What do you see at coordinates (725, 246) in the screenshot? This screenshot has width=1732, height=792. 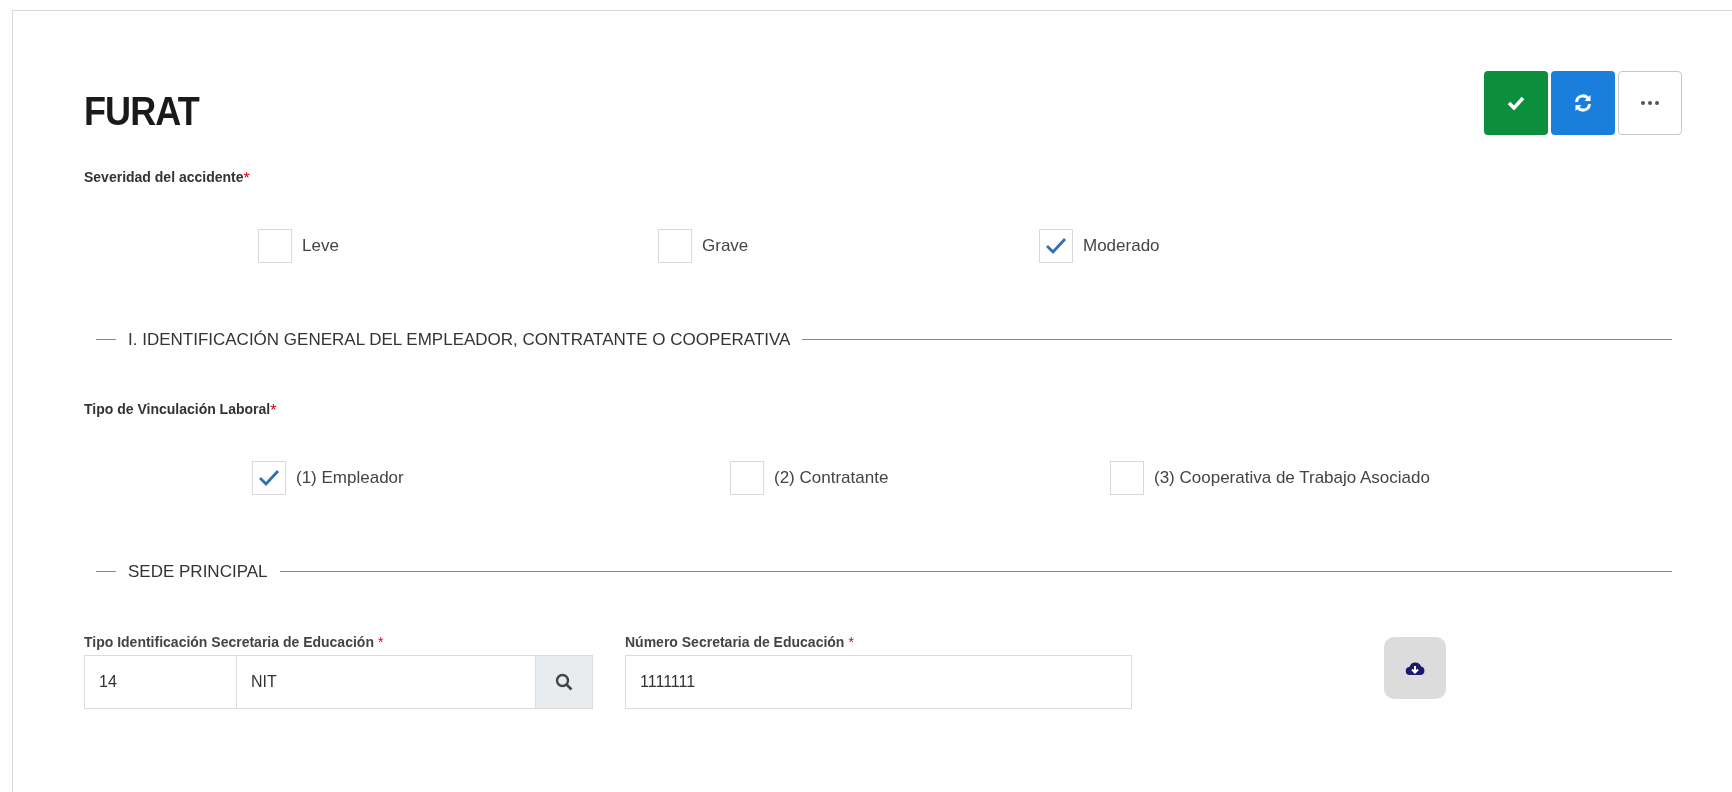 I see `checkbox-label: Grave` at bounding box center [725, 246].